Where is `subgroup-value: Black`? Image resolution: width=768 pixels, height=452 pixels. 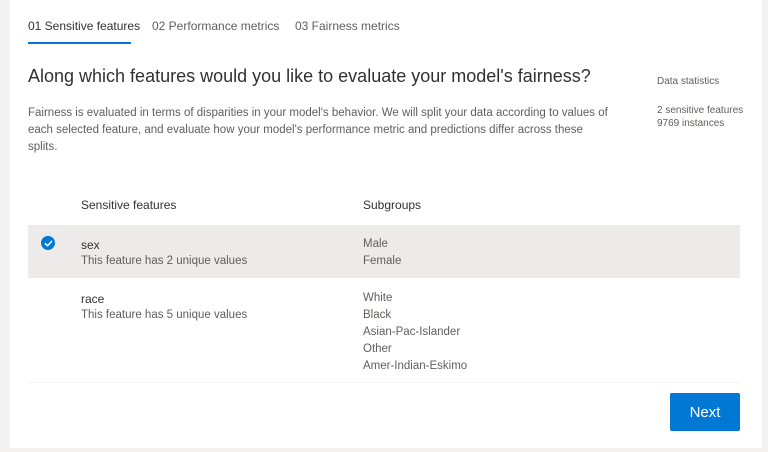
subgroup-value: Black is located at coordinates (377, 315).